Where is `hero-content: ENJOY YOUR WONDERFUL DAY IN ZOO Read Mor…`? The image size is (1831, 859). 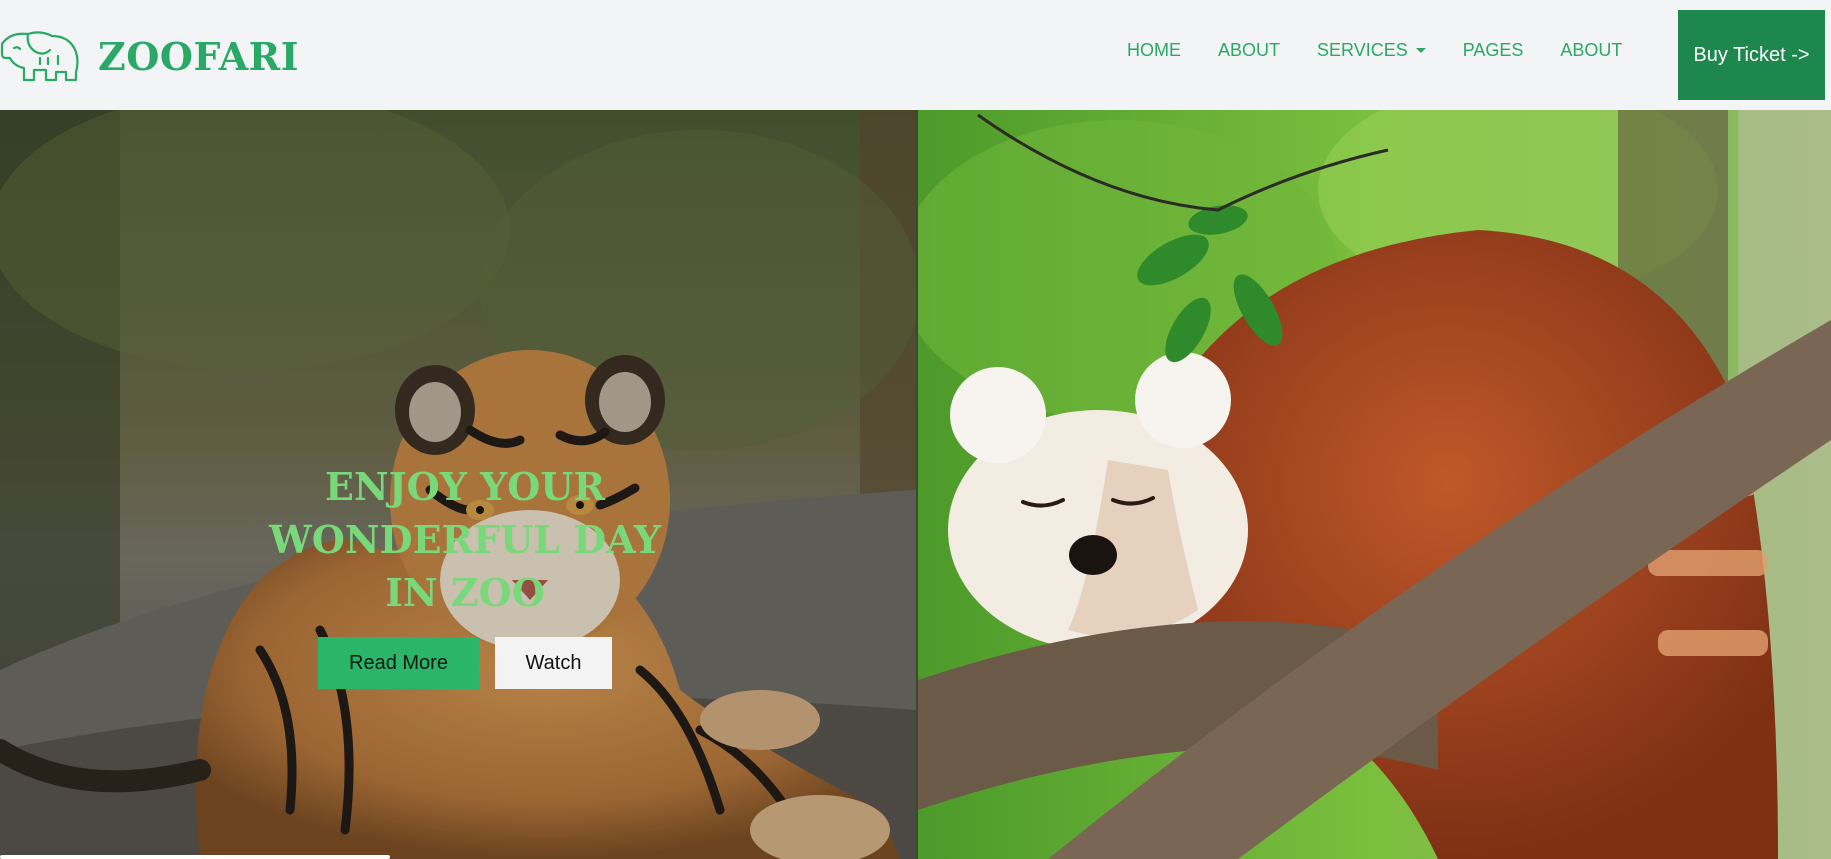
hero-content: ENJOY YOUR WONDERFUL DAY IN ZOO Read Mor… is located at coordinates (465, 574).